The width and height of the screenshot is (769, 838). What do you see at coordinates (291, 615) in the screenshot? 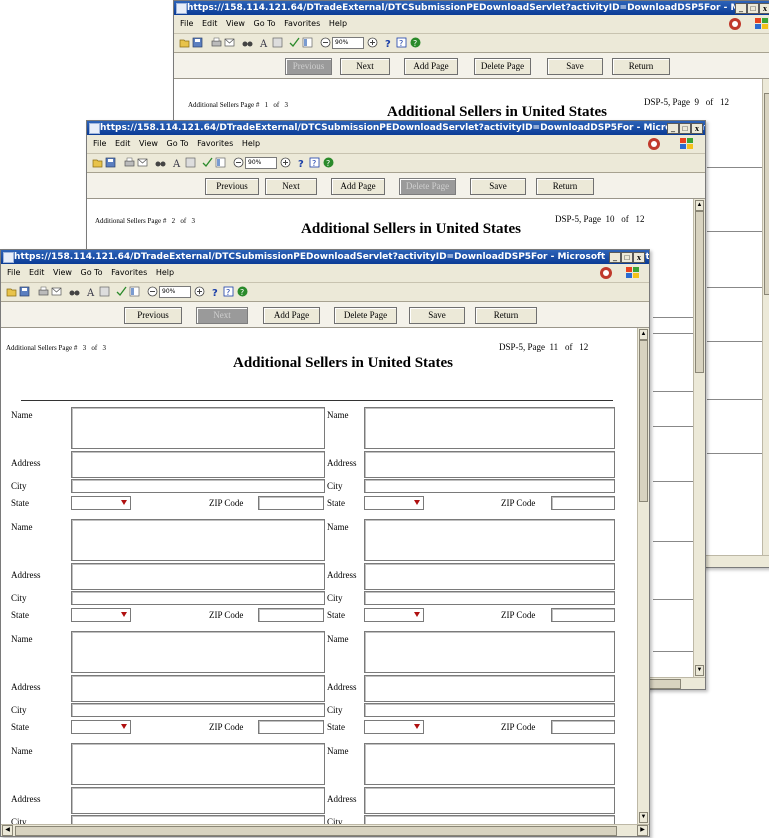
I see `seller-3-zip-input` at bounding box center [291, 615].